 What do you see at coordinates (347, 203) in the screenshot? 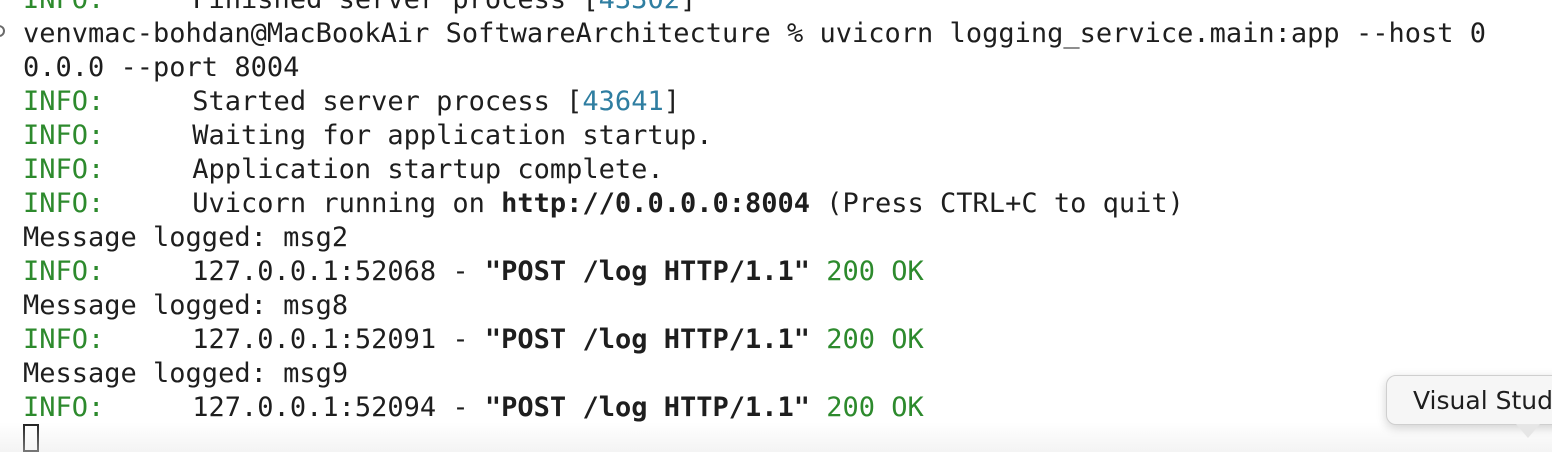
I see `log-message: Uvicorn running on` at bounding box center [347, 203].